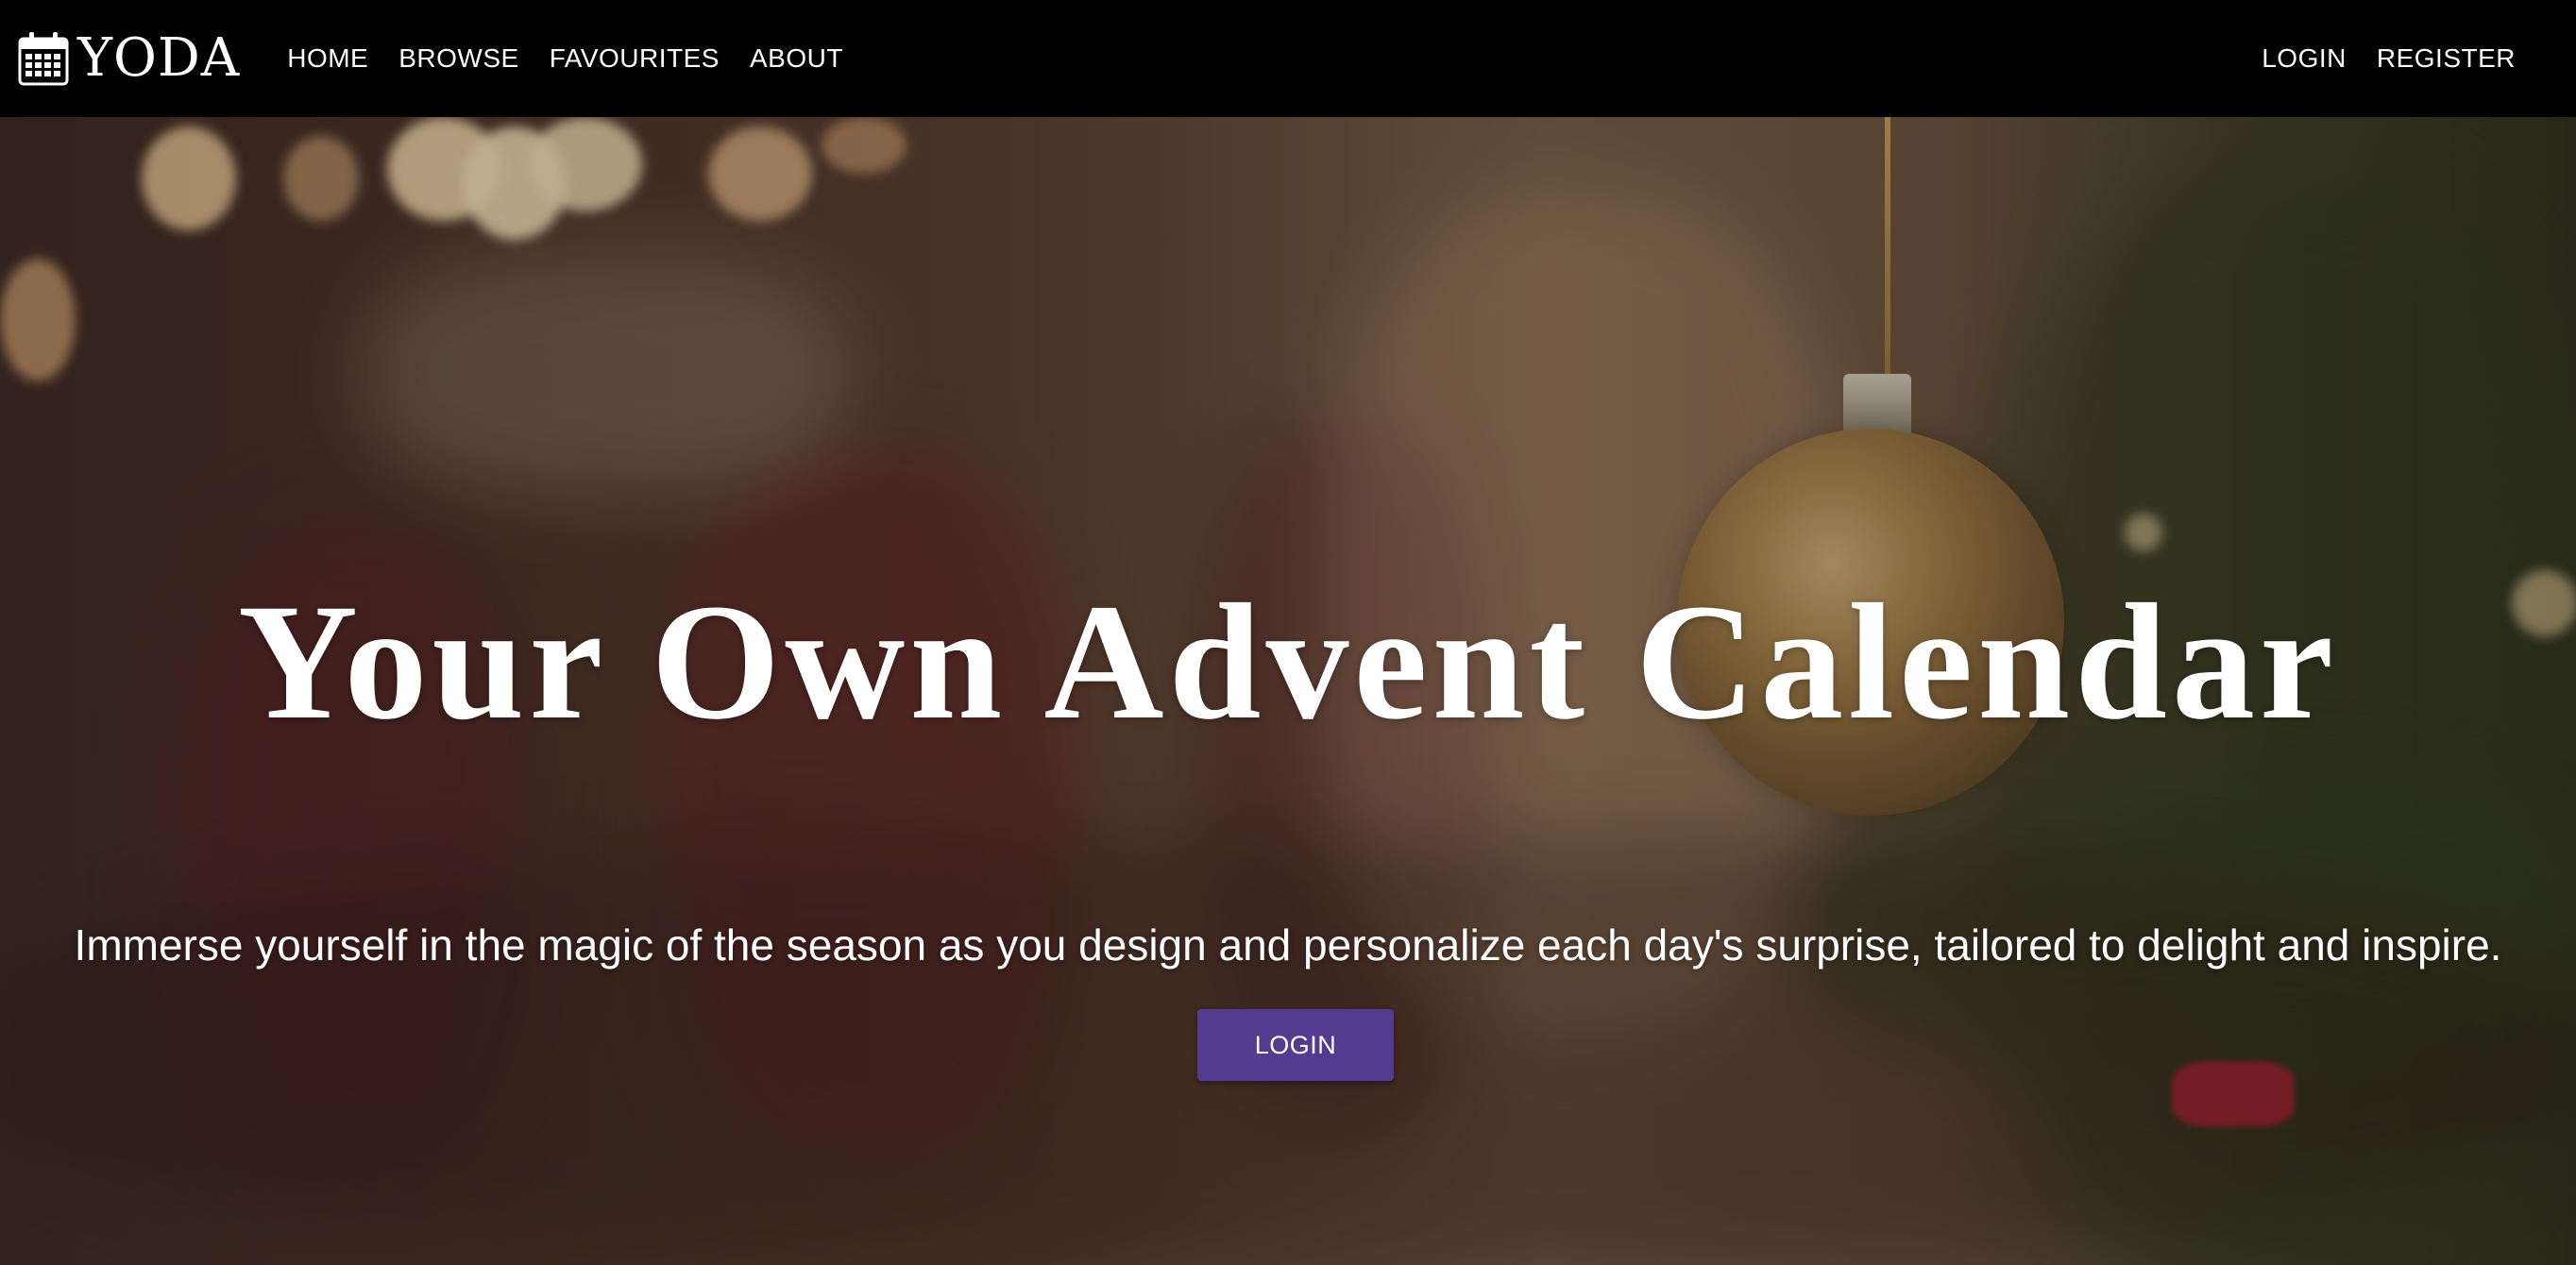  Describe the element at coordinates (327, 59) in the screenshot. I see `nav-home-link: HOME` at that location.